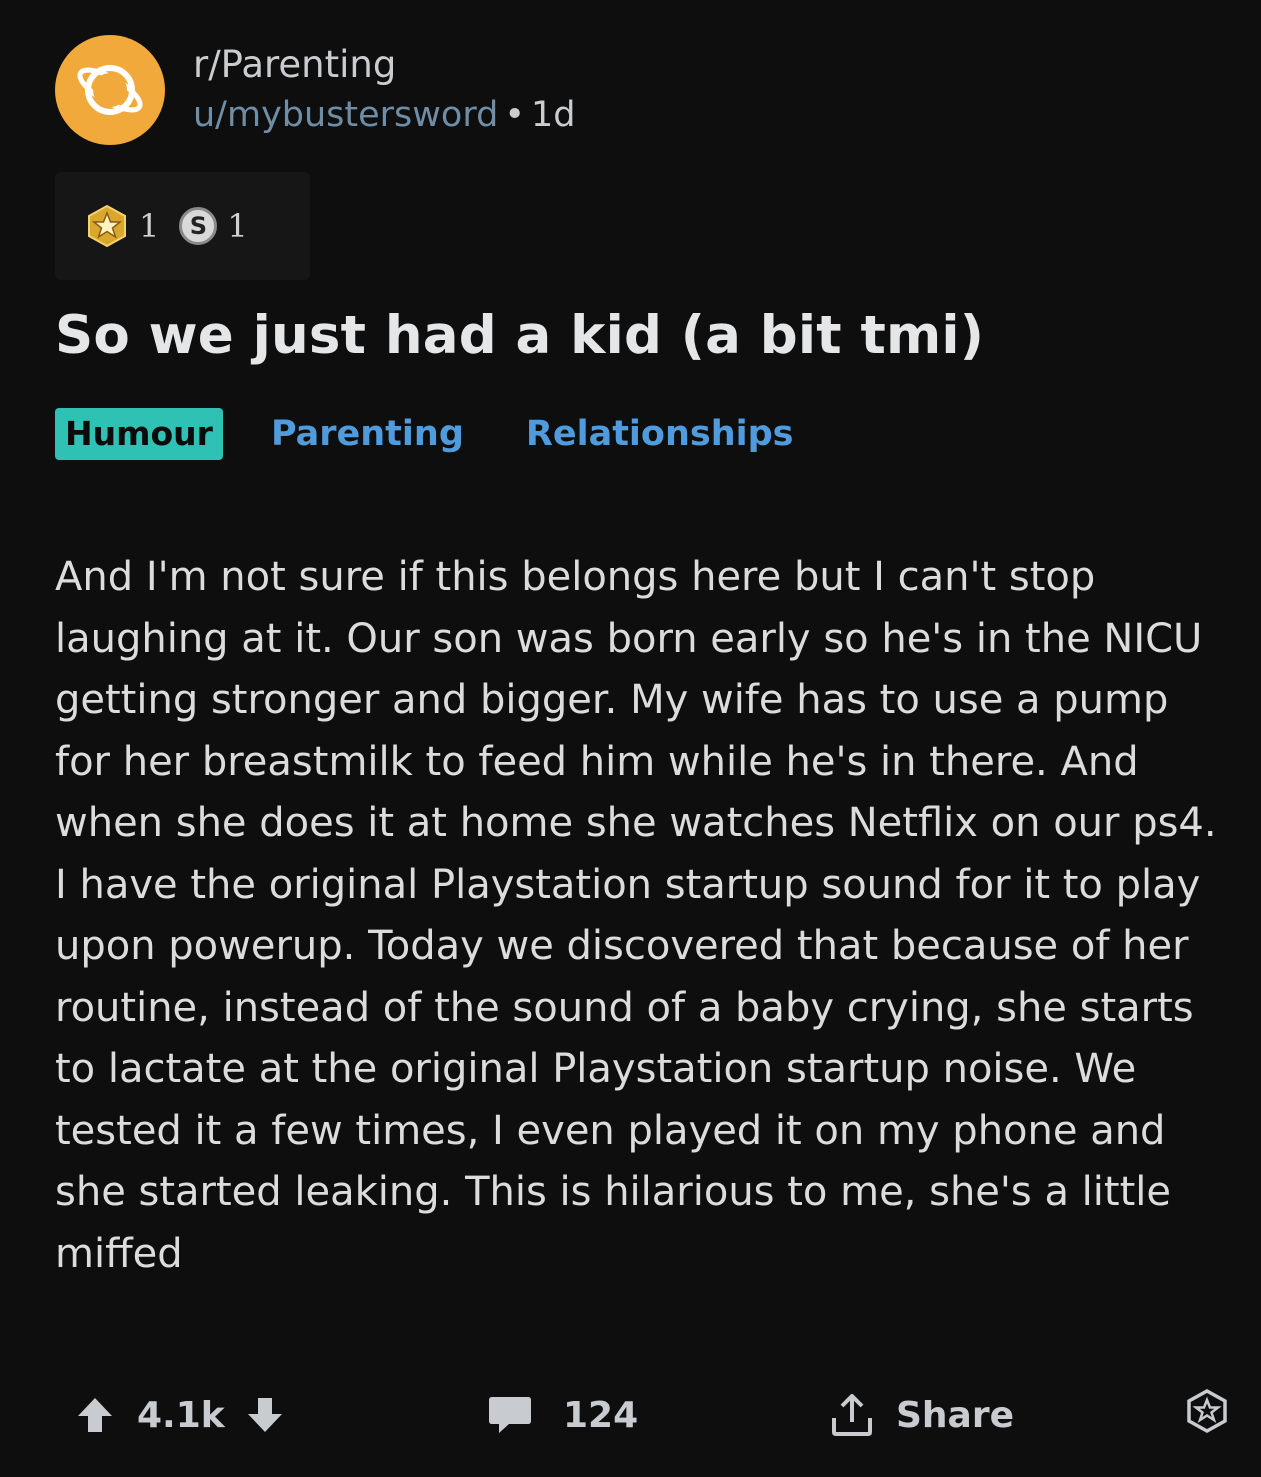 This screenshot has width=1261, height=1477. What do you see at coordinates (652, 1415) in the screenshot?
I see `action-bar: 4.1k 124 Share` at bounding box center [652, 1415].